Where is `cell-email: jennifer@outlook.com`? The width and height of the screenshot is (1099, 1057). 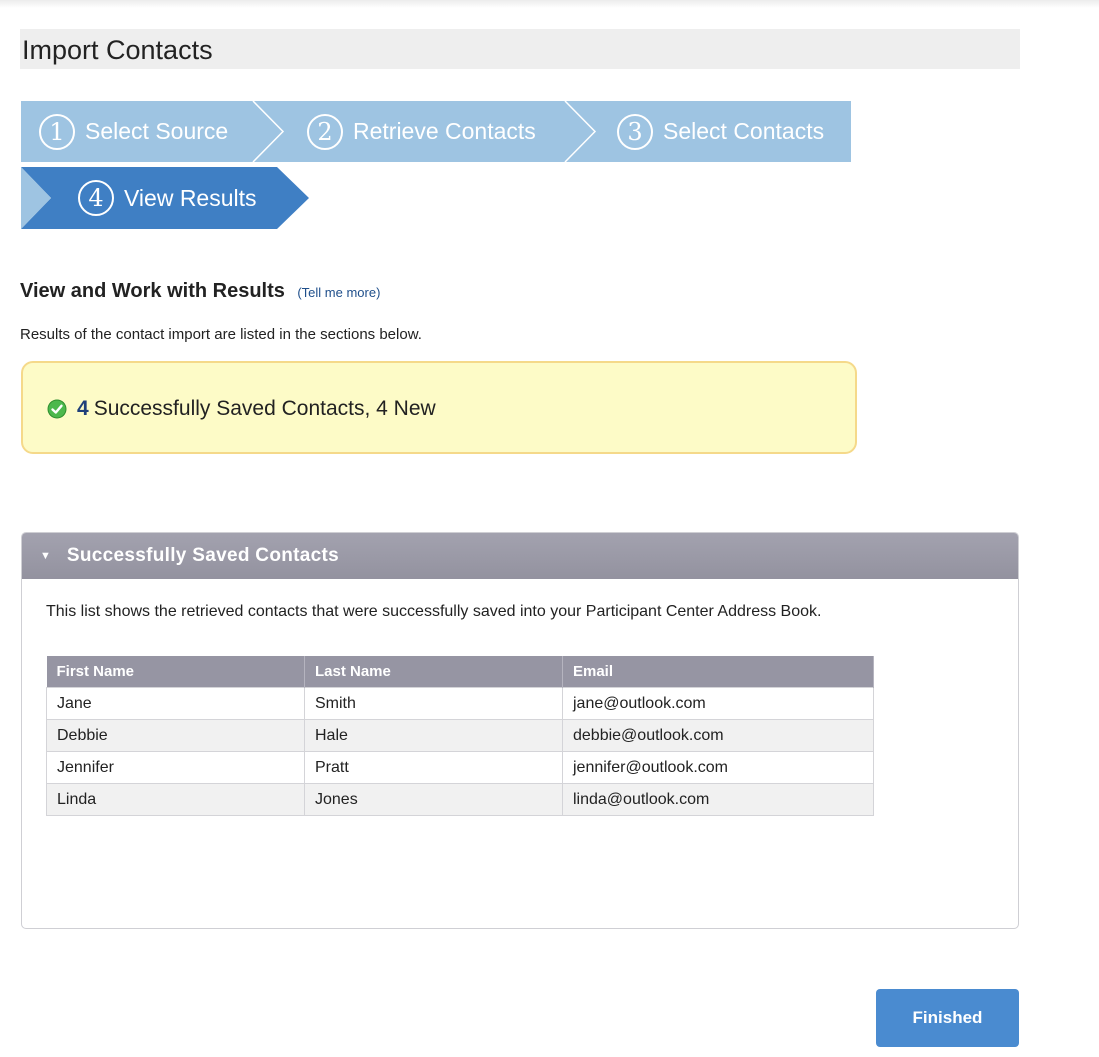 cell-email: jennifer@outlook.com is located at coordinates (718, 767).